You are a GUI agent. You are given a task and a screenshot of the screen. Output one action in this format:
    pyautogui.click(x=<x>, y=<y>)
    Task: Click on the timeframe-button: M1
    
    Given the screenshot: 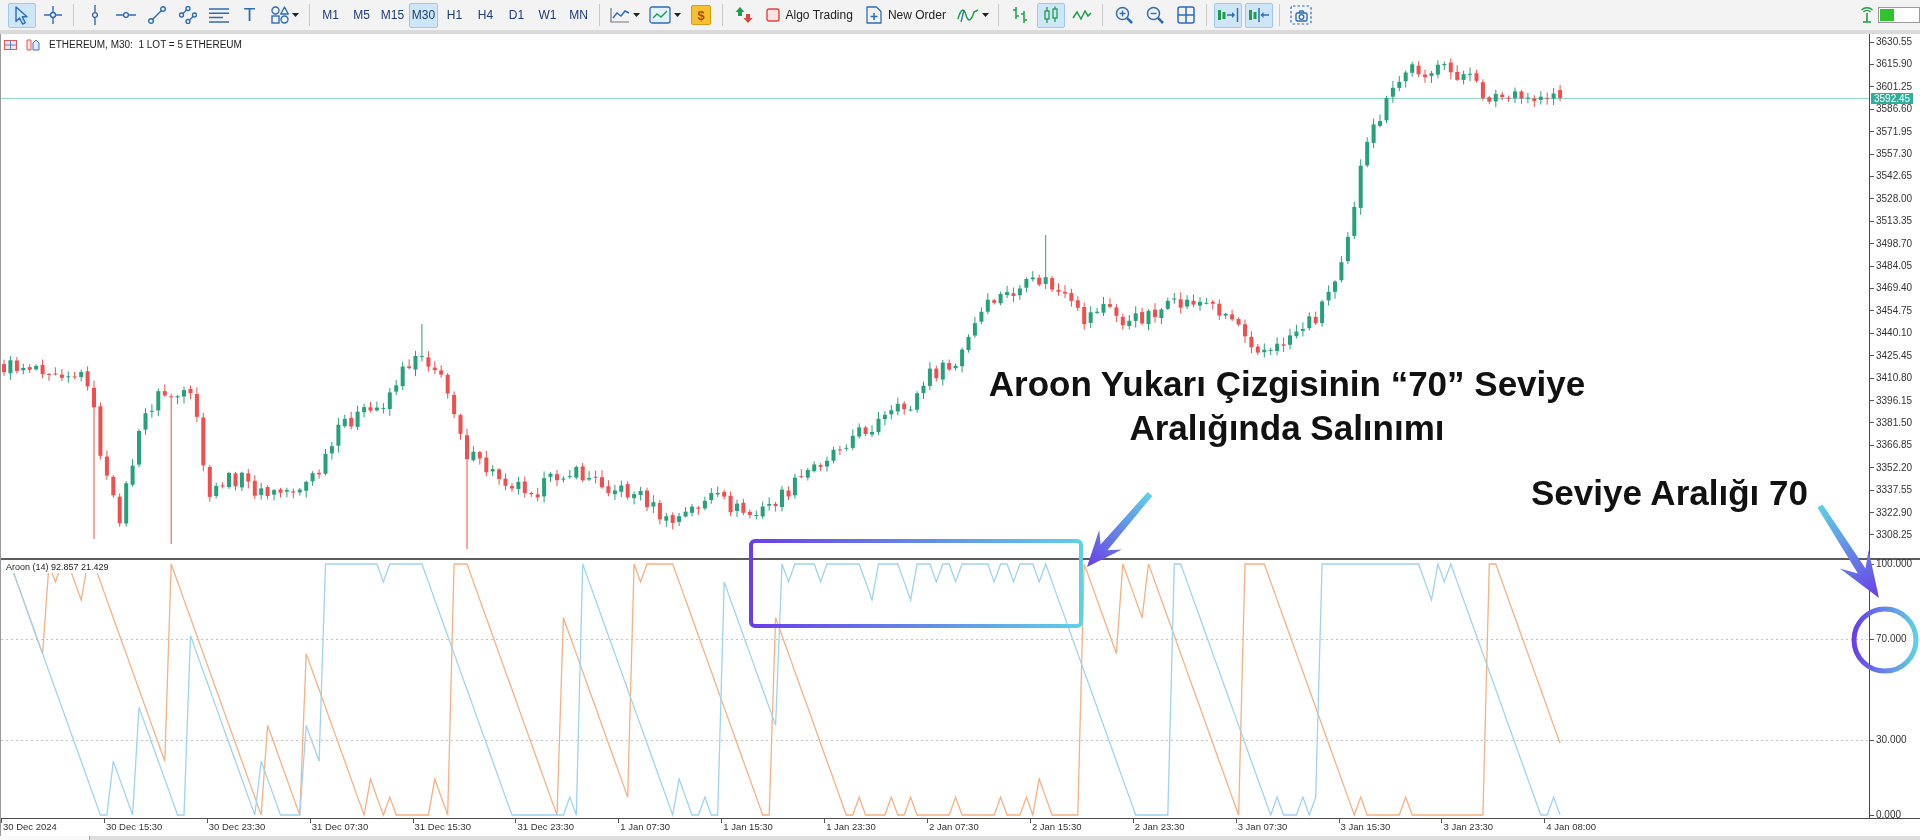 What is the action you would take?
    pyautogui.click(x=330, y=15)
    